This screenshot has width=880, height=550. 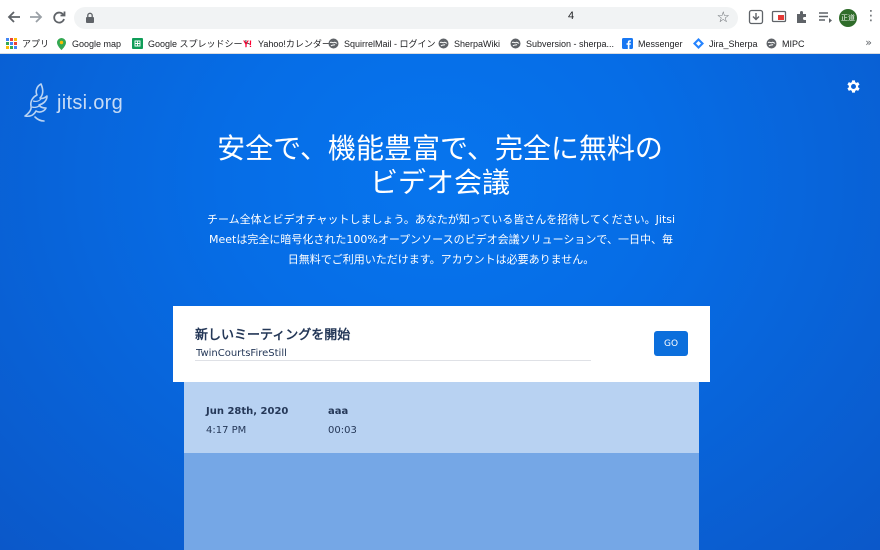 What do you see at coordinates (342, 430) in the screenshot?
I see `meeting-duration: 00:03` at bounding box center [342, 430].